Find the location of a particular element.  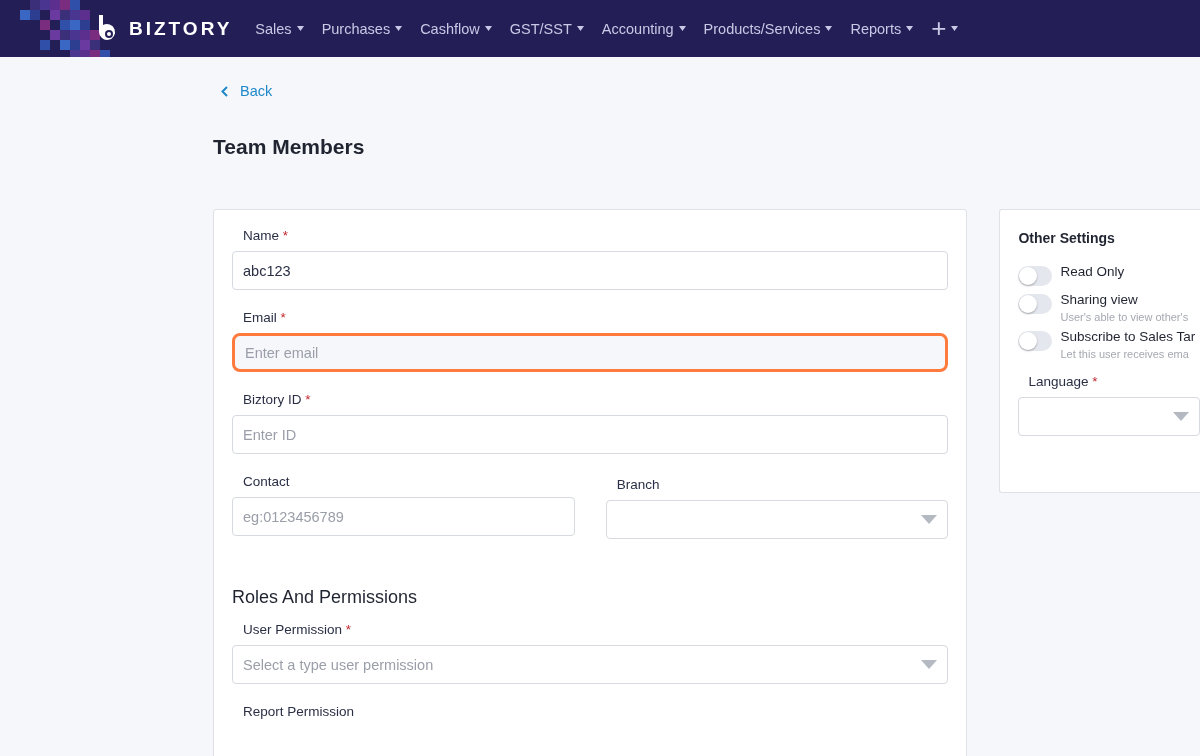

toggle-description: Let this user receives ema is located at coordinates (1125, 354).